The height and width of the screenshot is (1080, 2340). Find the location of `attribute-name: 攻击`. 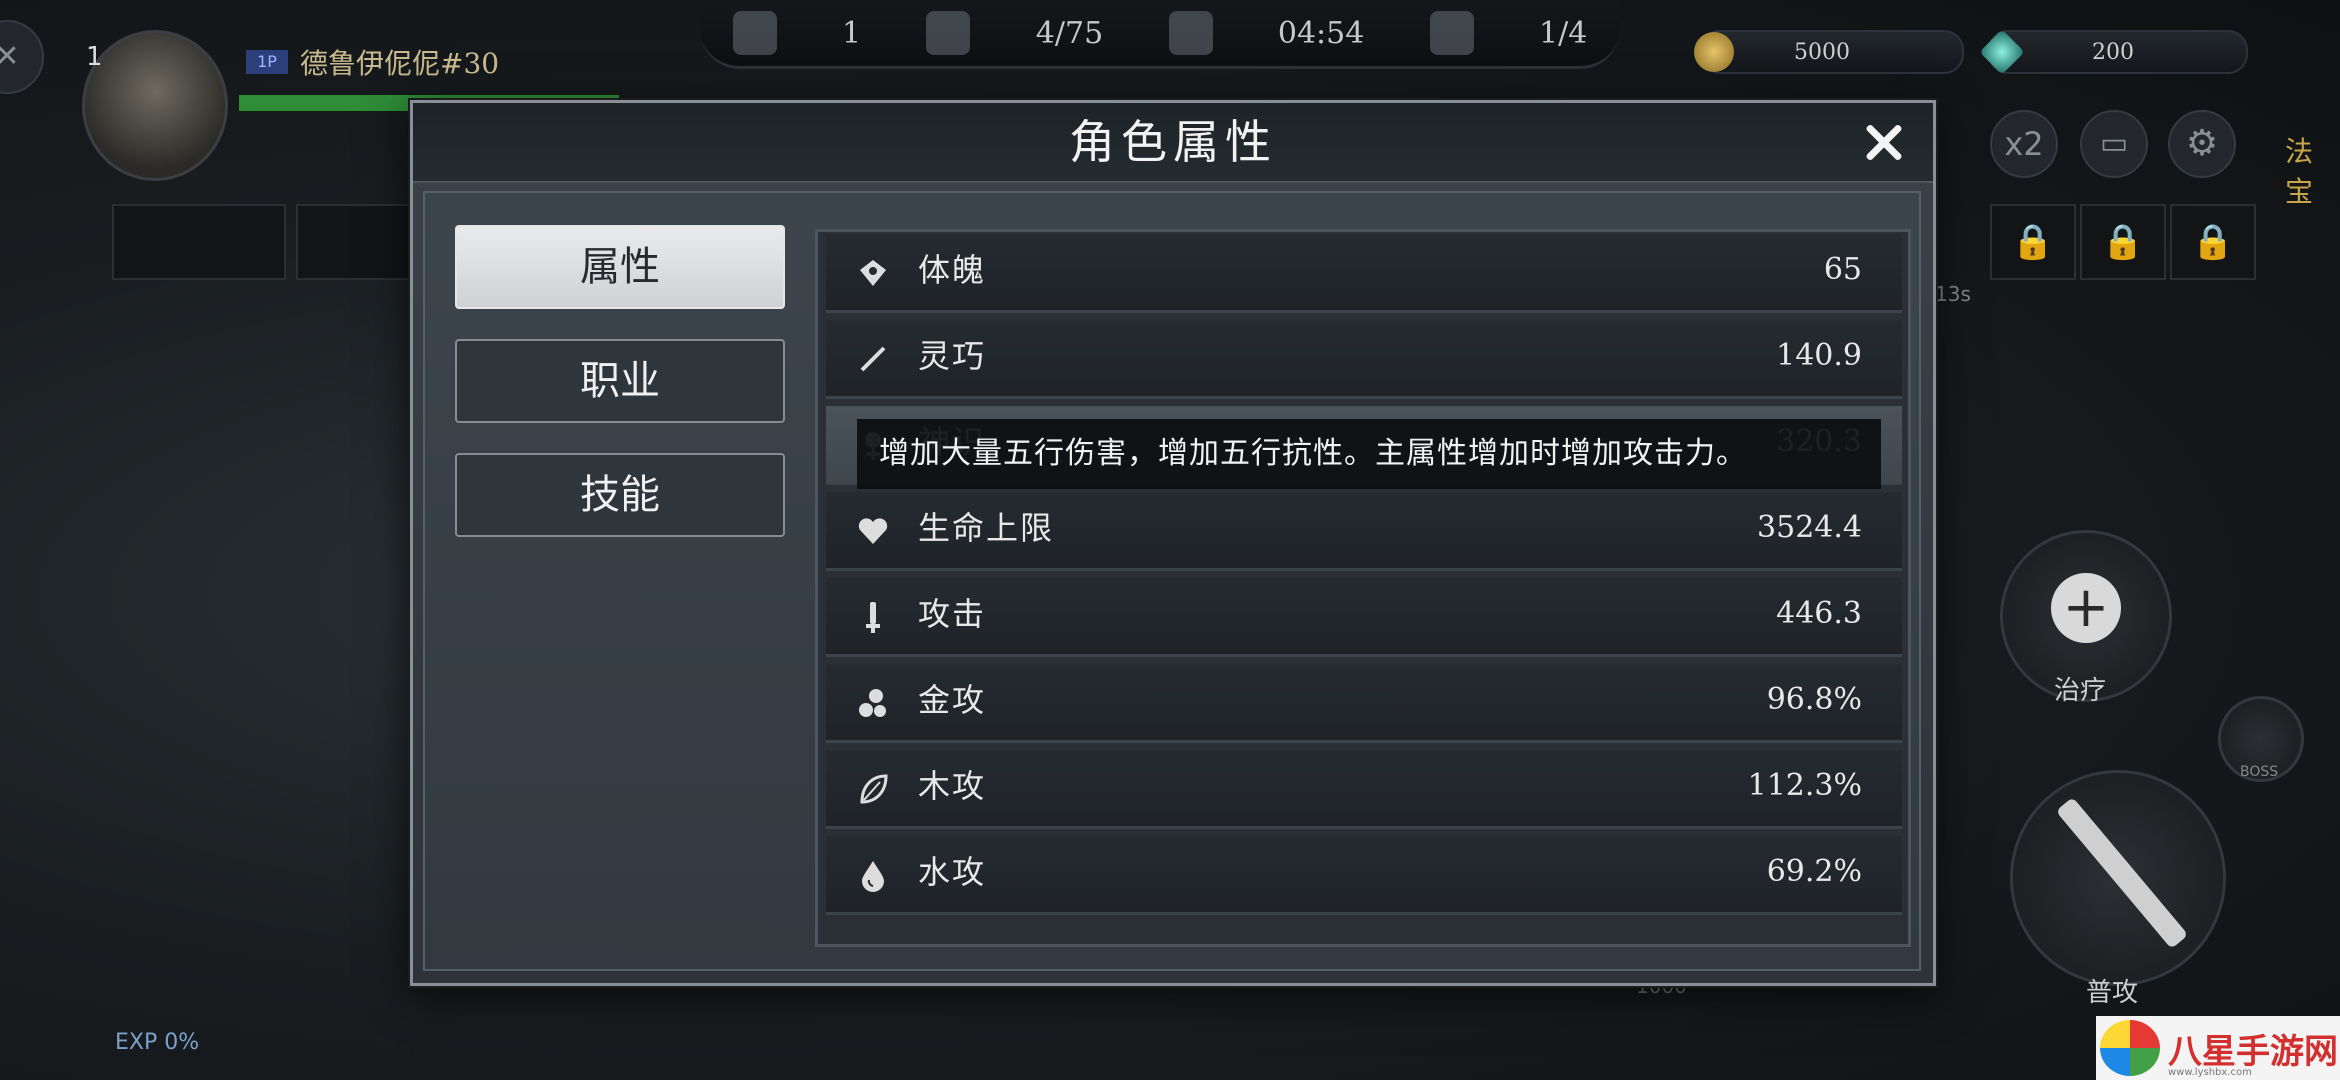

attribute-name: 攻击 is located at coordinates (952, 614).